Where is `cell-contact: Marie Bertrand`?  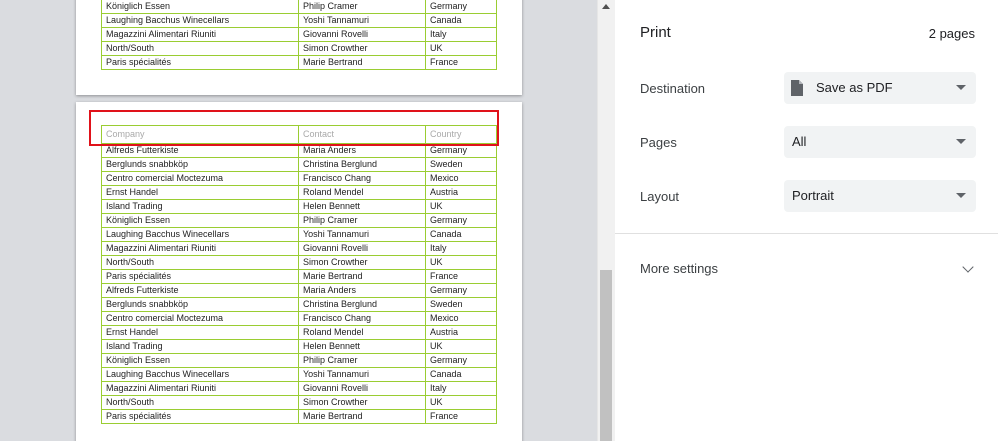
cell-contact: Marie Bertrand is located at coordinates (362, 62).